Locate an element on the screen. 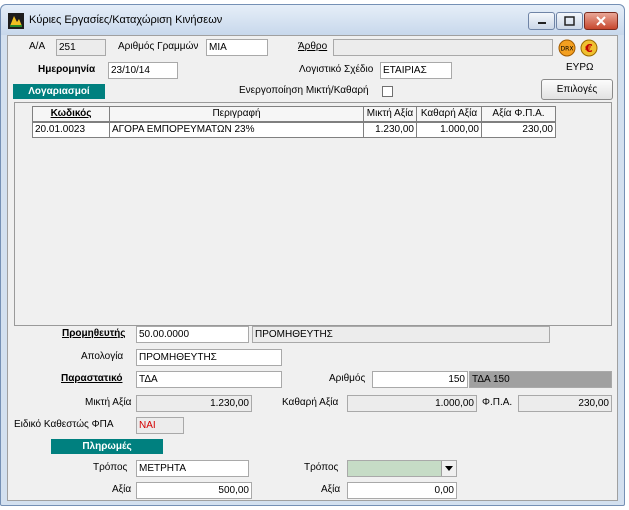 Image resolution: width=629 pixels, height=510 pixels. document-field: ΤΔΑ is located at coordinates (209, 379).